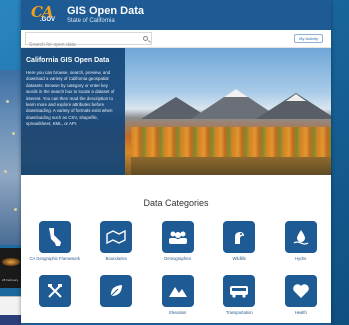  What do you see at coordinates (301, 315) in the screenshot?
I see `category-label: Health` at bounding box center [301, 315].